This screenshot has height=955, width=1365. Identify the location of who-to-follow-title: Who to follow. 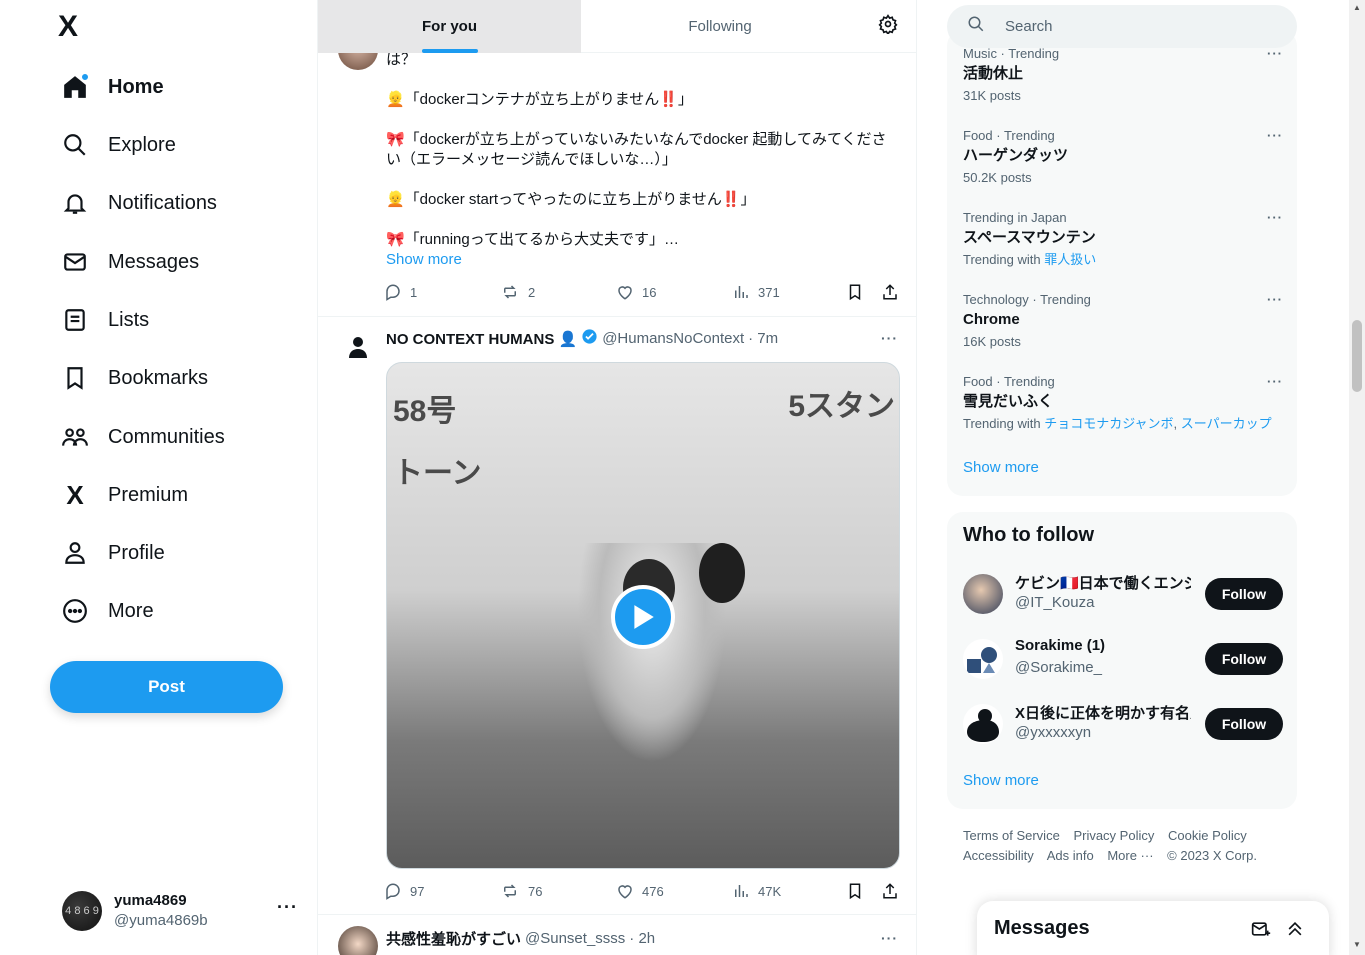
(1029, 535).